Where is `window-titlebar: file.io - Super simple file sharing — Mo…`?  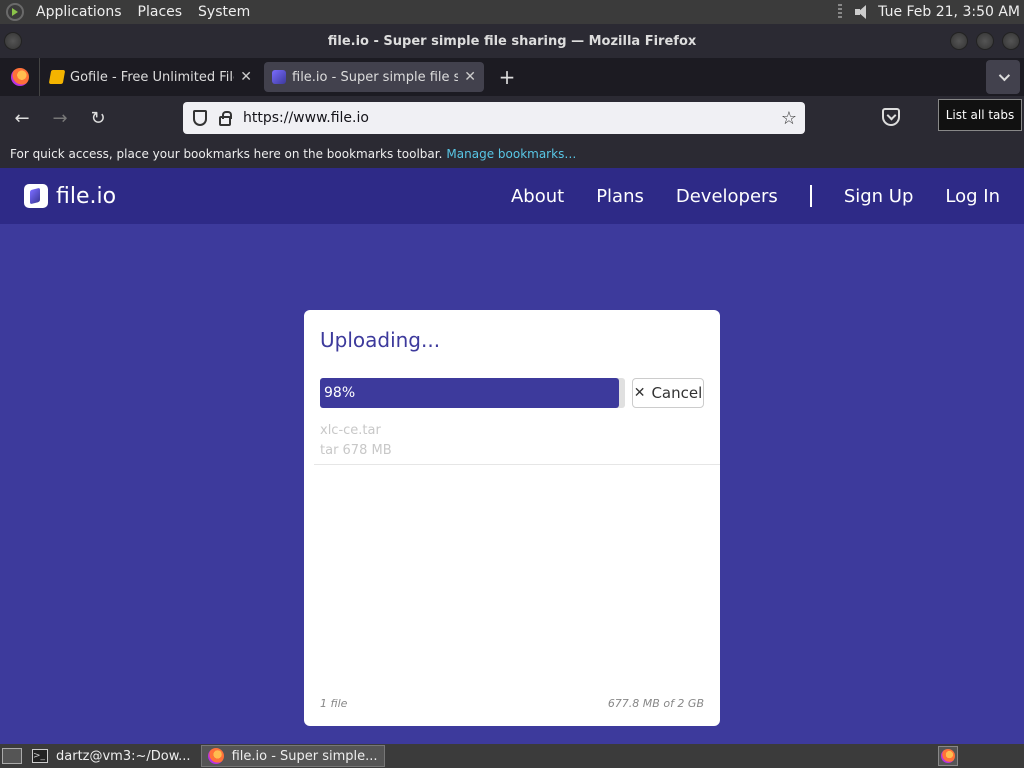 window-titlebar: file.io - Super simple file sharing — Mo… is located at coordinates (512, 41).